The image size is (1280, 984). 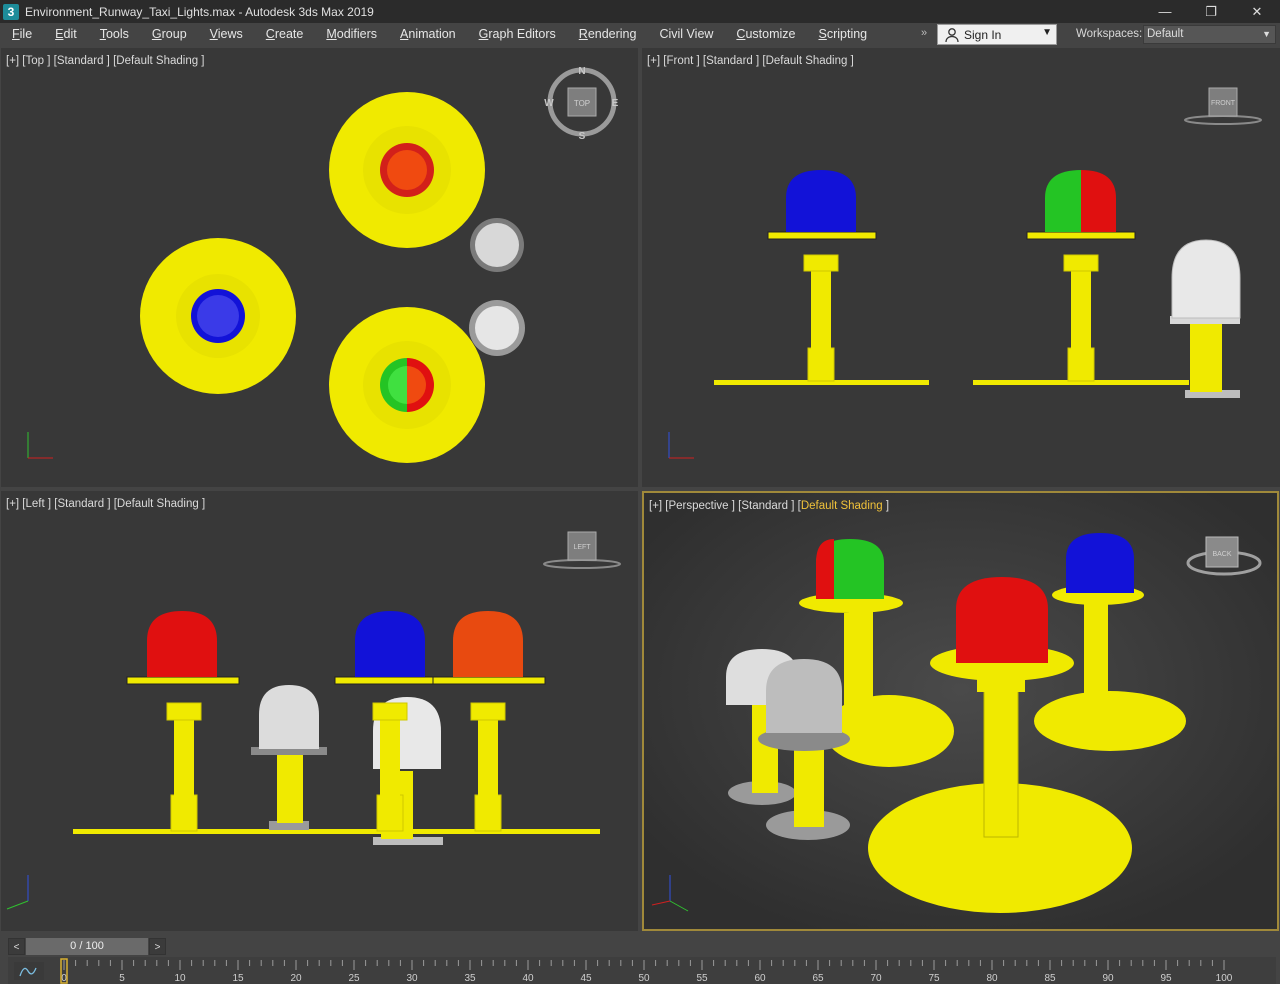 I want to click on sign-in-dropdown: Sign In ▼, so click(x=997, y=34).